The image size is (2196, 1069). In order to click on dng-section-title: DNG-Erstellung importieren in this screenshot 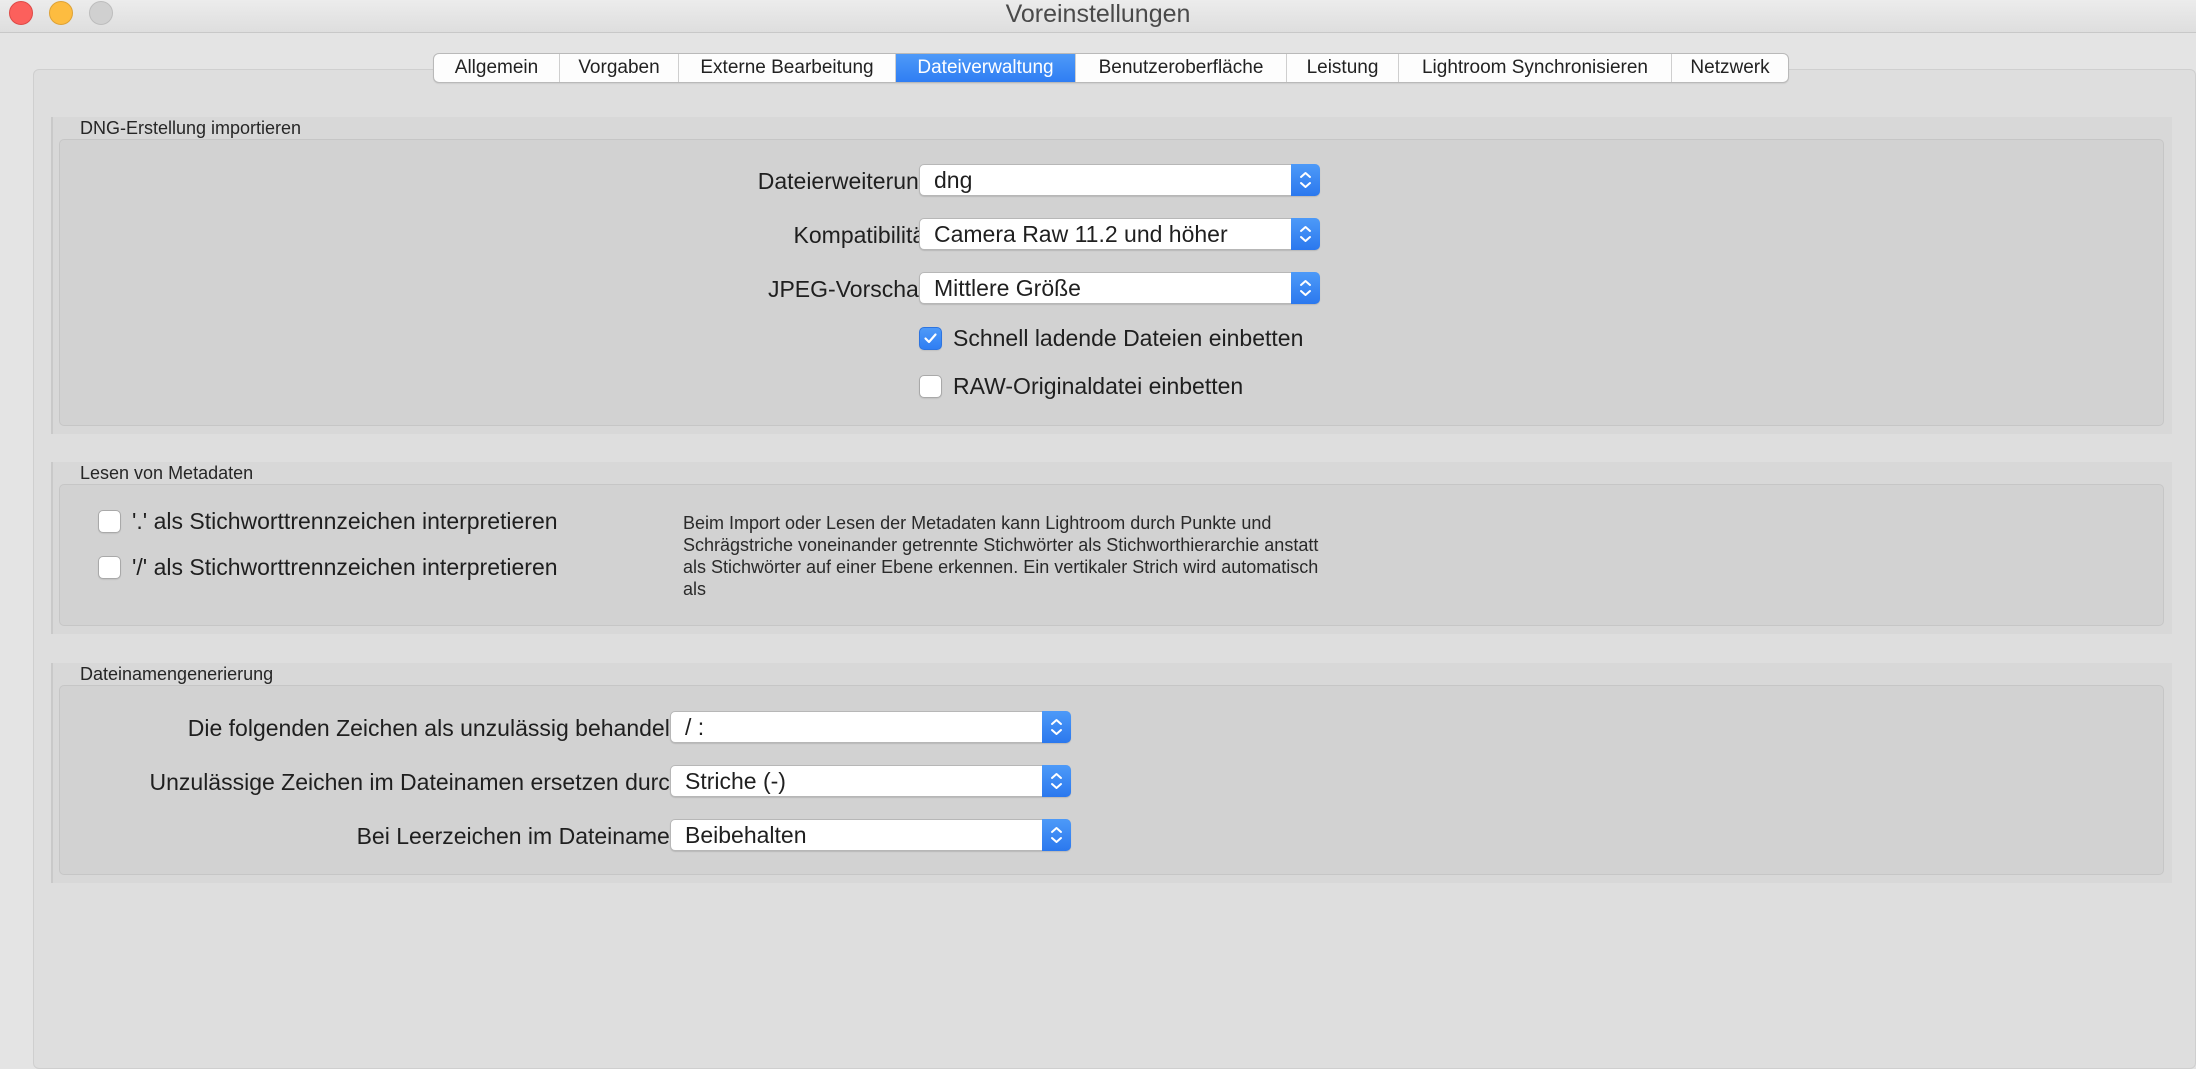, I will do `click(191, 128)`.